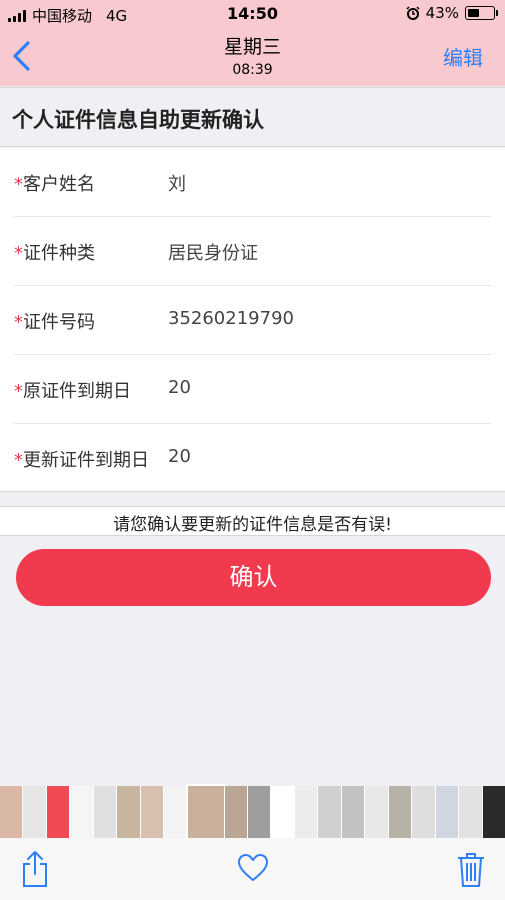  I want to click on section-gap, so click(252, 499).